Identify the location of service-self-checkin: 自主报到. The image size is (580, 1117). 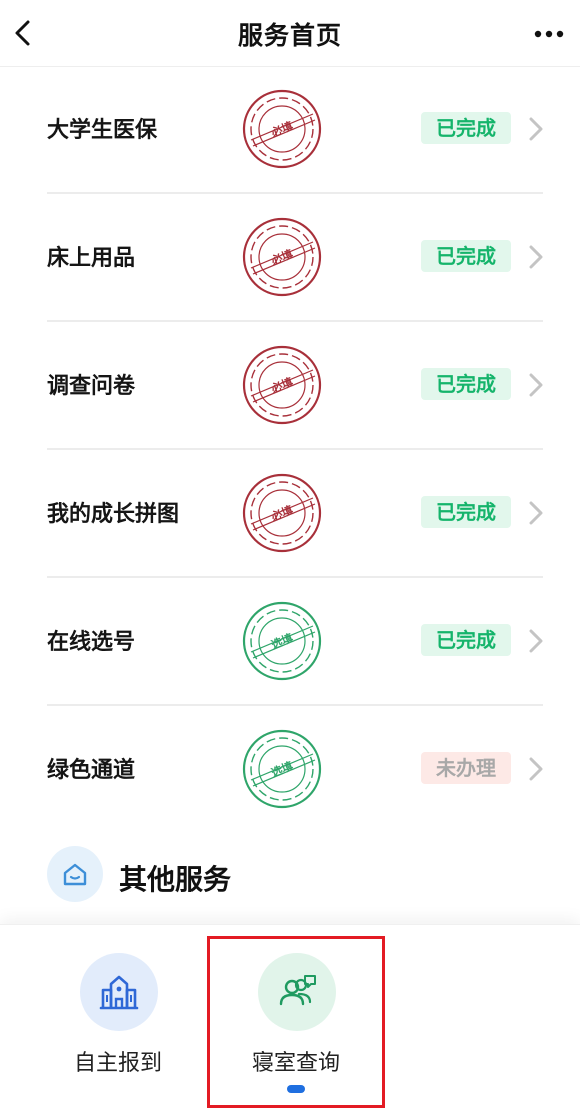
(118, 1023).